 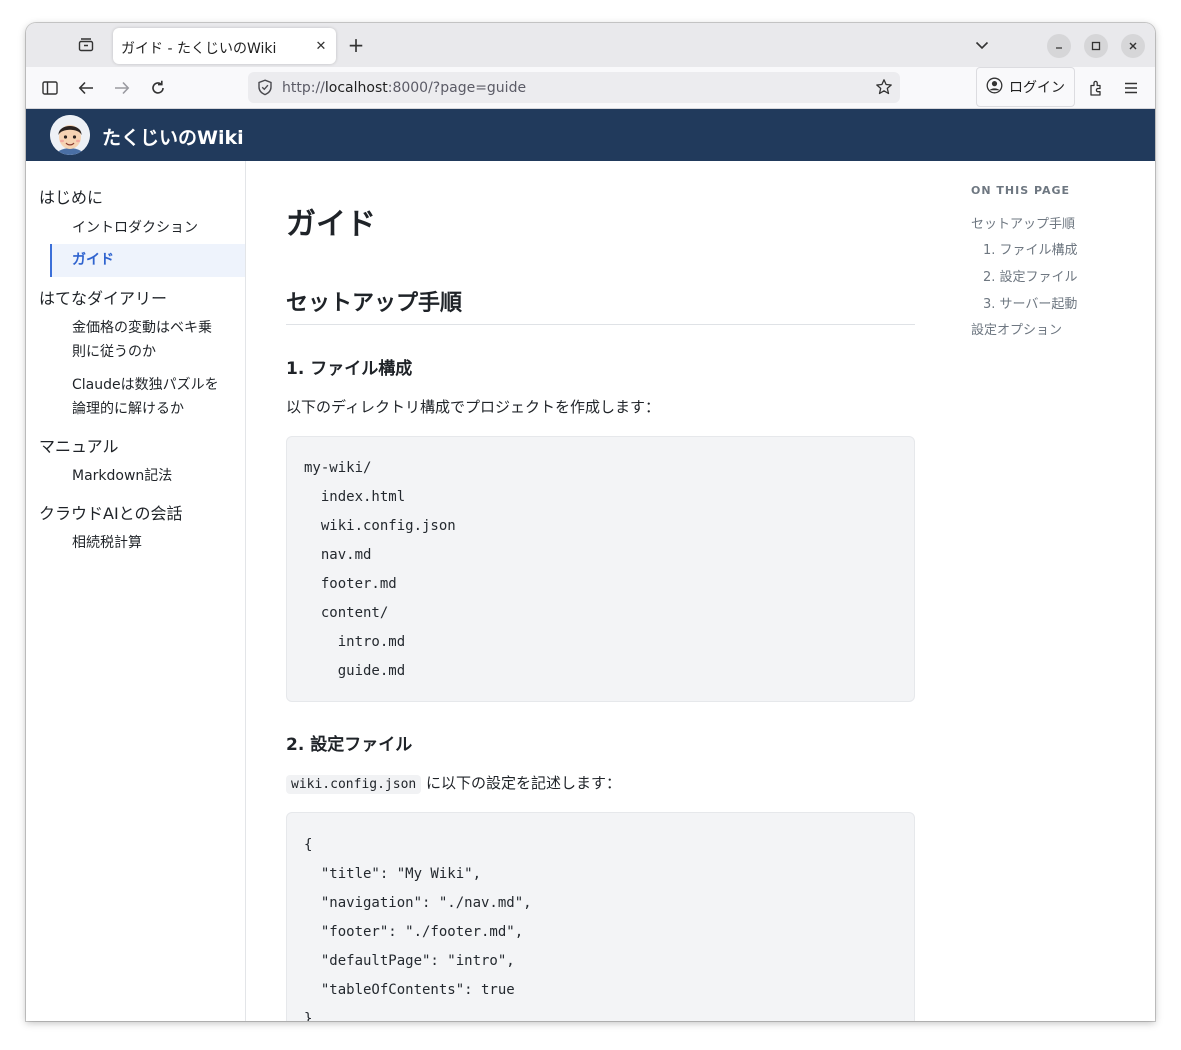 What do you see at coordinates (338, 468) in the screenshot?
I see `code-line: my-wiki/` at bounding box center [338, 468].